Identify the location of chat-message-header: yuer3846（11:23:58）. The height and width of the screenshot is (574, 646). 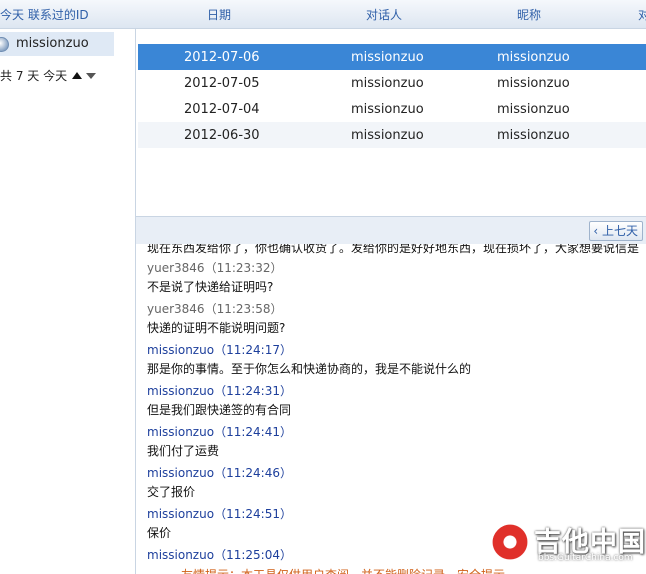
(214, 308).